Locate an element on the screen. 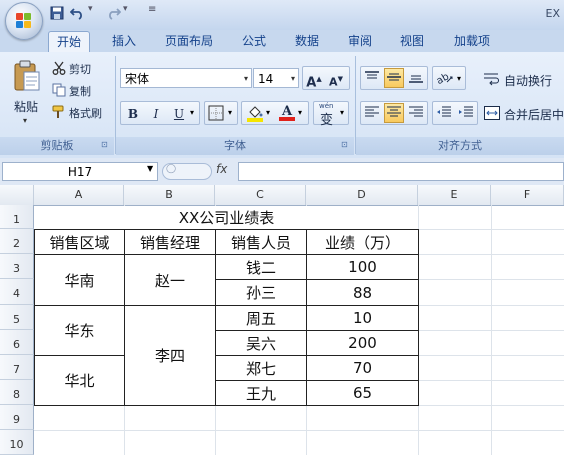 This screenshot has width=564, height=460. font-size-dropdown-icon: ▾ is located at coordinates (293, 79).